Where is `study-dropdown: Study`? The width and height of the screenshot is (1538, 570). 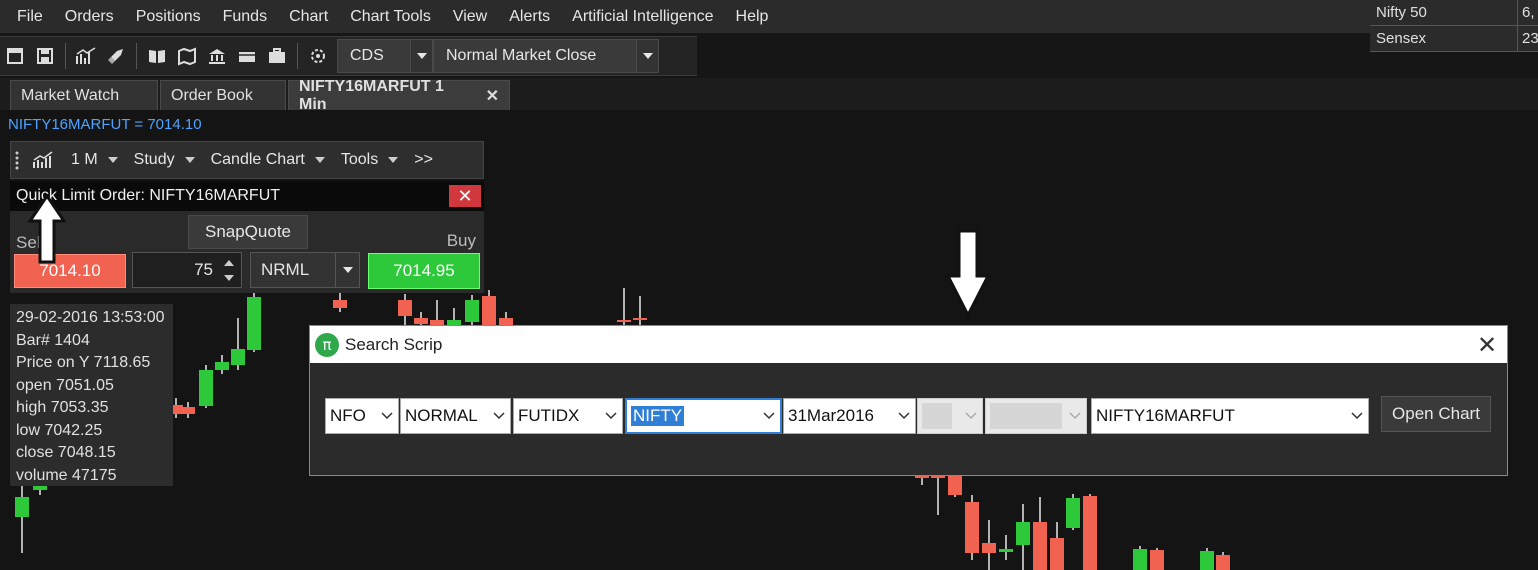 study-dropdown: Study is located at coordinates (164, 160).